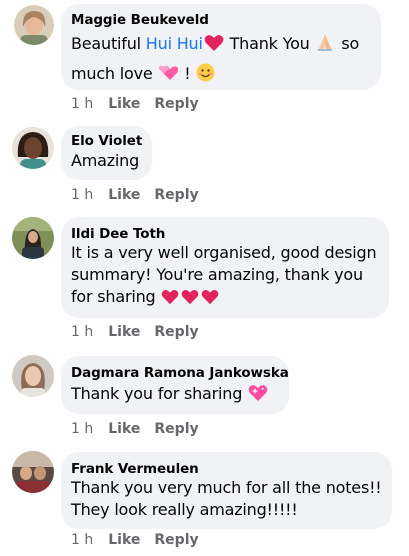  I want to click on comment-text-part: !, so click(187, 73).